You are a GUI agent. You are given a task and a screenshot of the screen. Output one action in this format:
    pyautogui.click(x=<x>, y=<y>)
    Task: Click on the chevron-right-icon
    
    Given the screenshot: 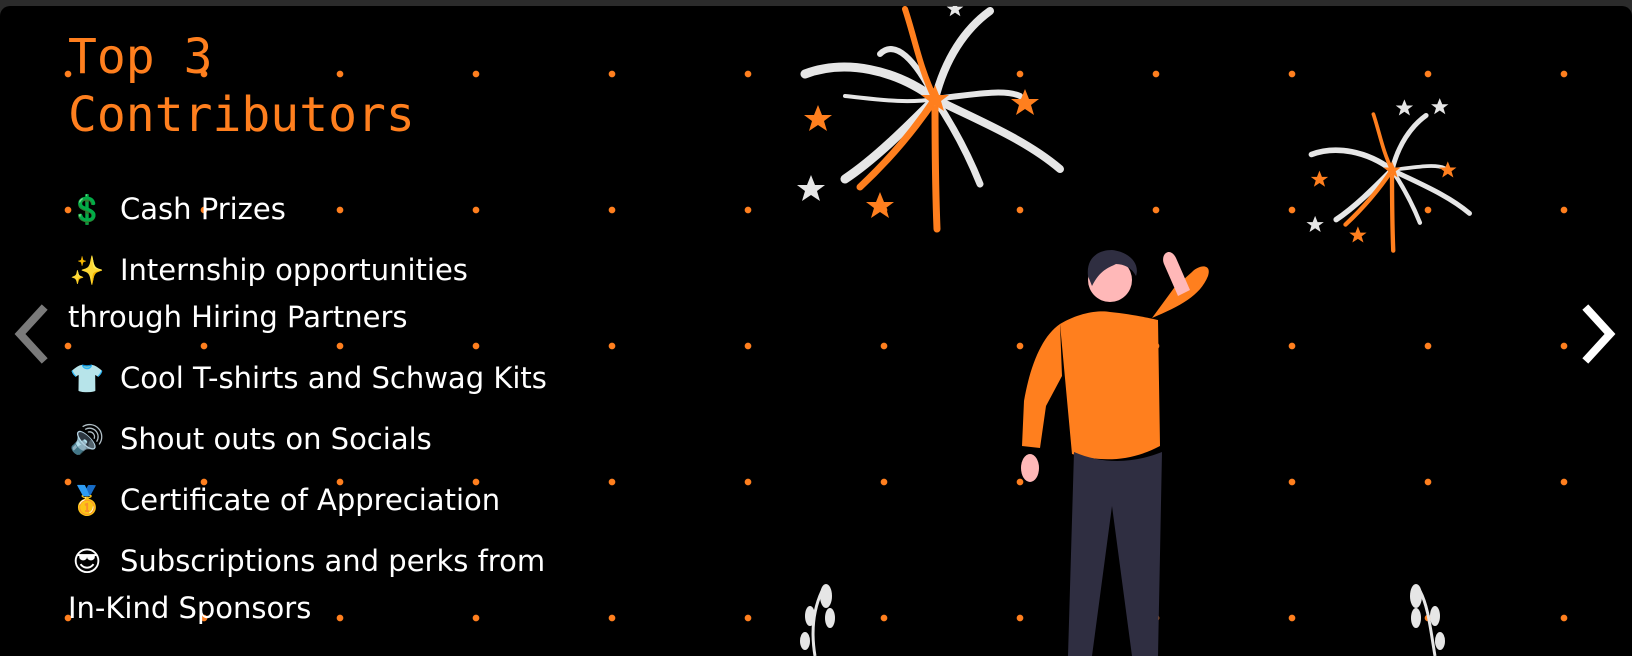 What is the action you would take?
    pyautogui.click(x=1599, y=334)
    